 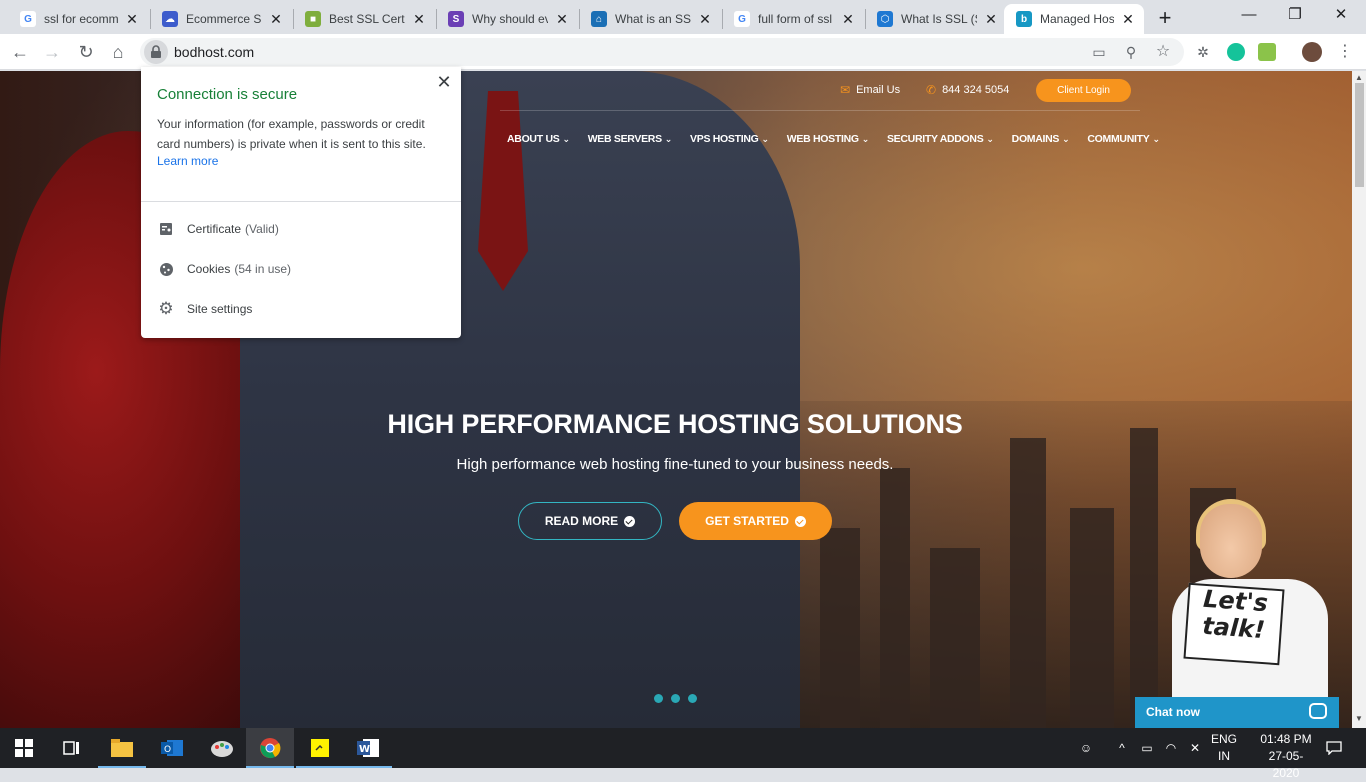 What do you see at coordinates (1203, 52) in the screenshot?
I see `extension-gear-icon: ✲` at bounding box center [1203, 52].